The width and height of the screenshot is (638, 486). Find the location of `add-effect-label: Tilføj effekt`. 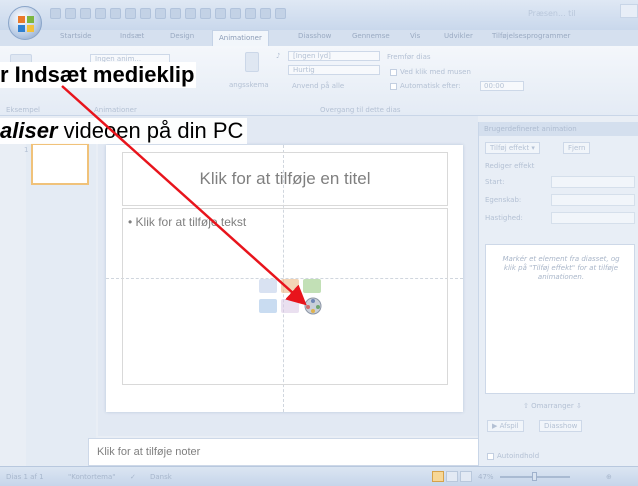

add-effect-label: Tilføj effekt is located at coordinates (510, 148).